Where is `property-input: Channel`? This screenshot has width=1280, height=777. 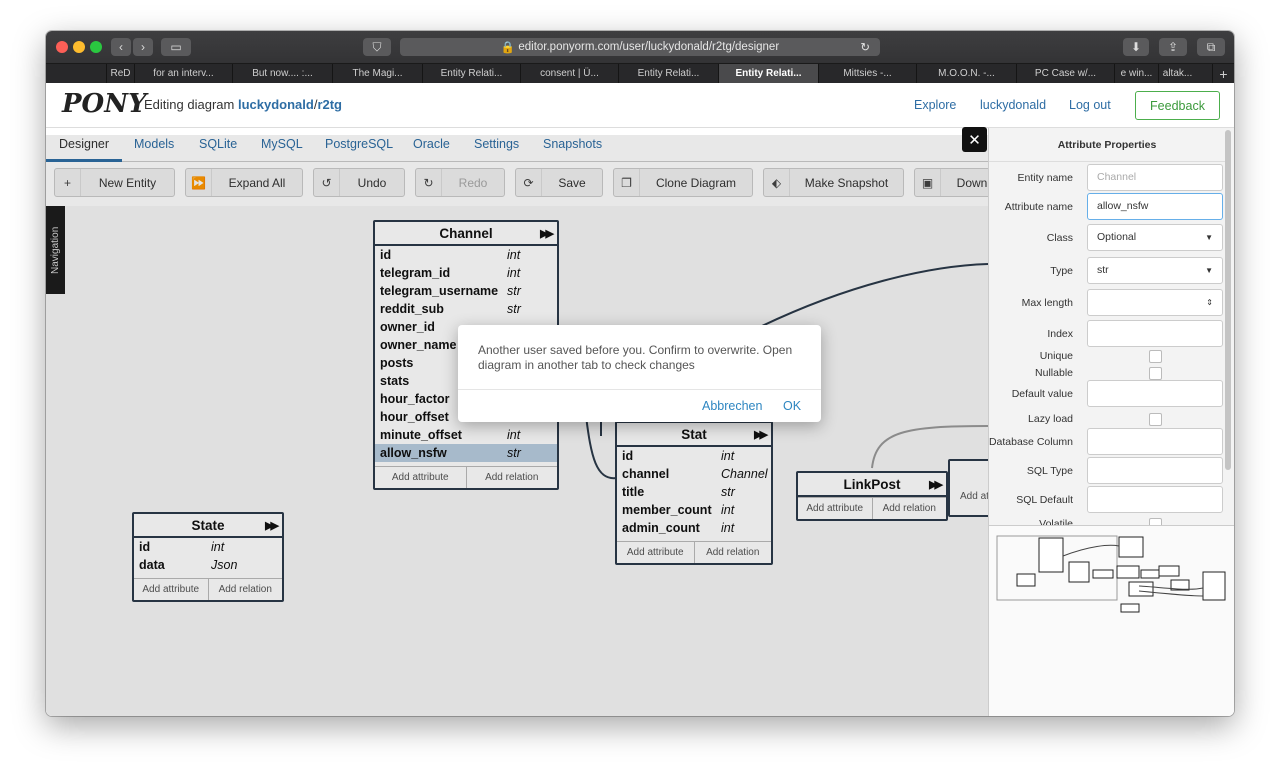
property-input: Channel is located at coordinates (1155, 177).